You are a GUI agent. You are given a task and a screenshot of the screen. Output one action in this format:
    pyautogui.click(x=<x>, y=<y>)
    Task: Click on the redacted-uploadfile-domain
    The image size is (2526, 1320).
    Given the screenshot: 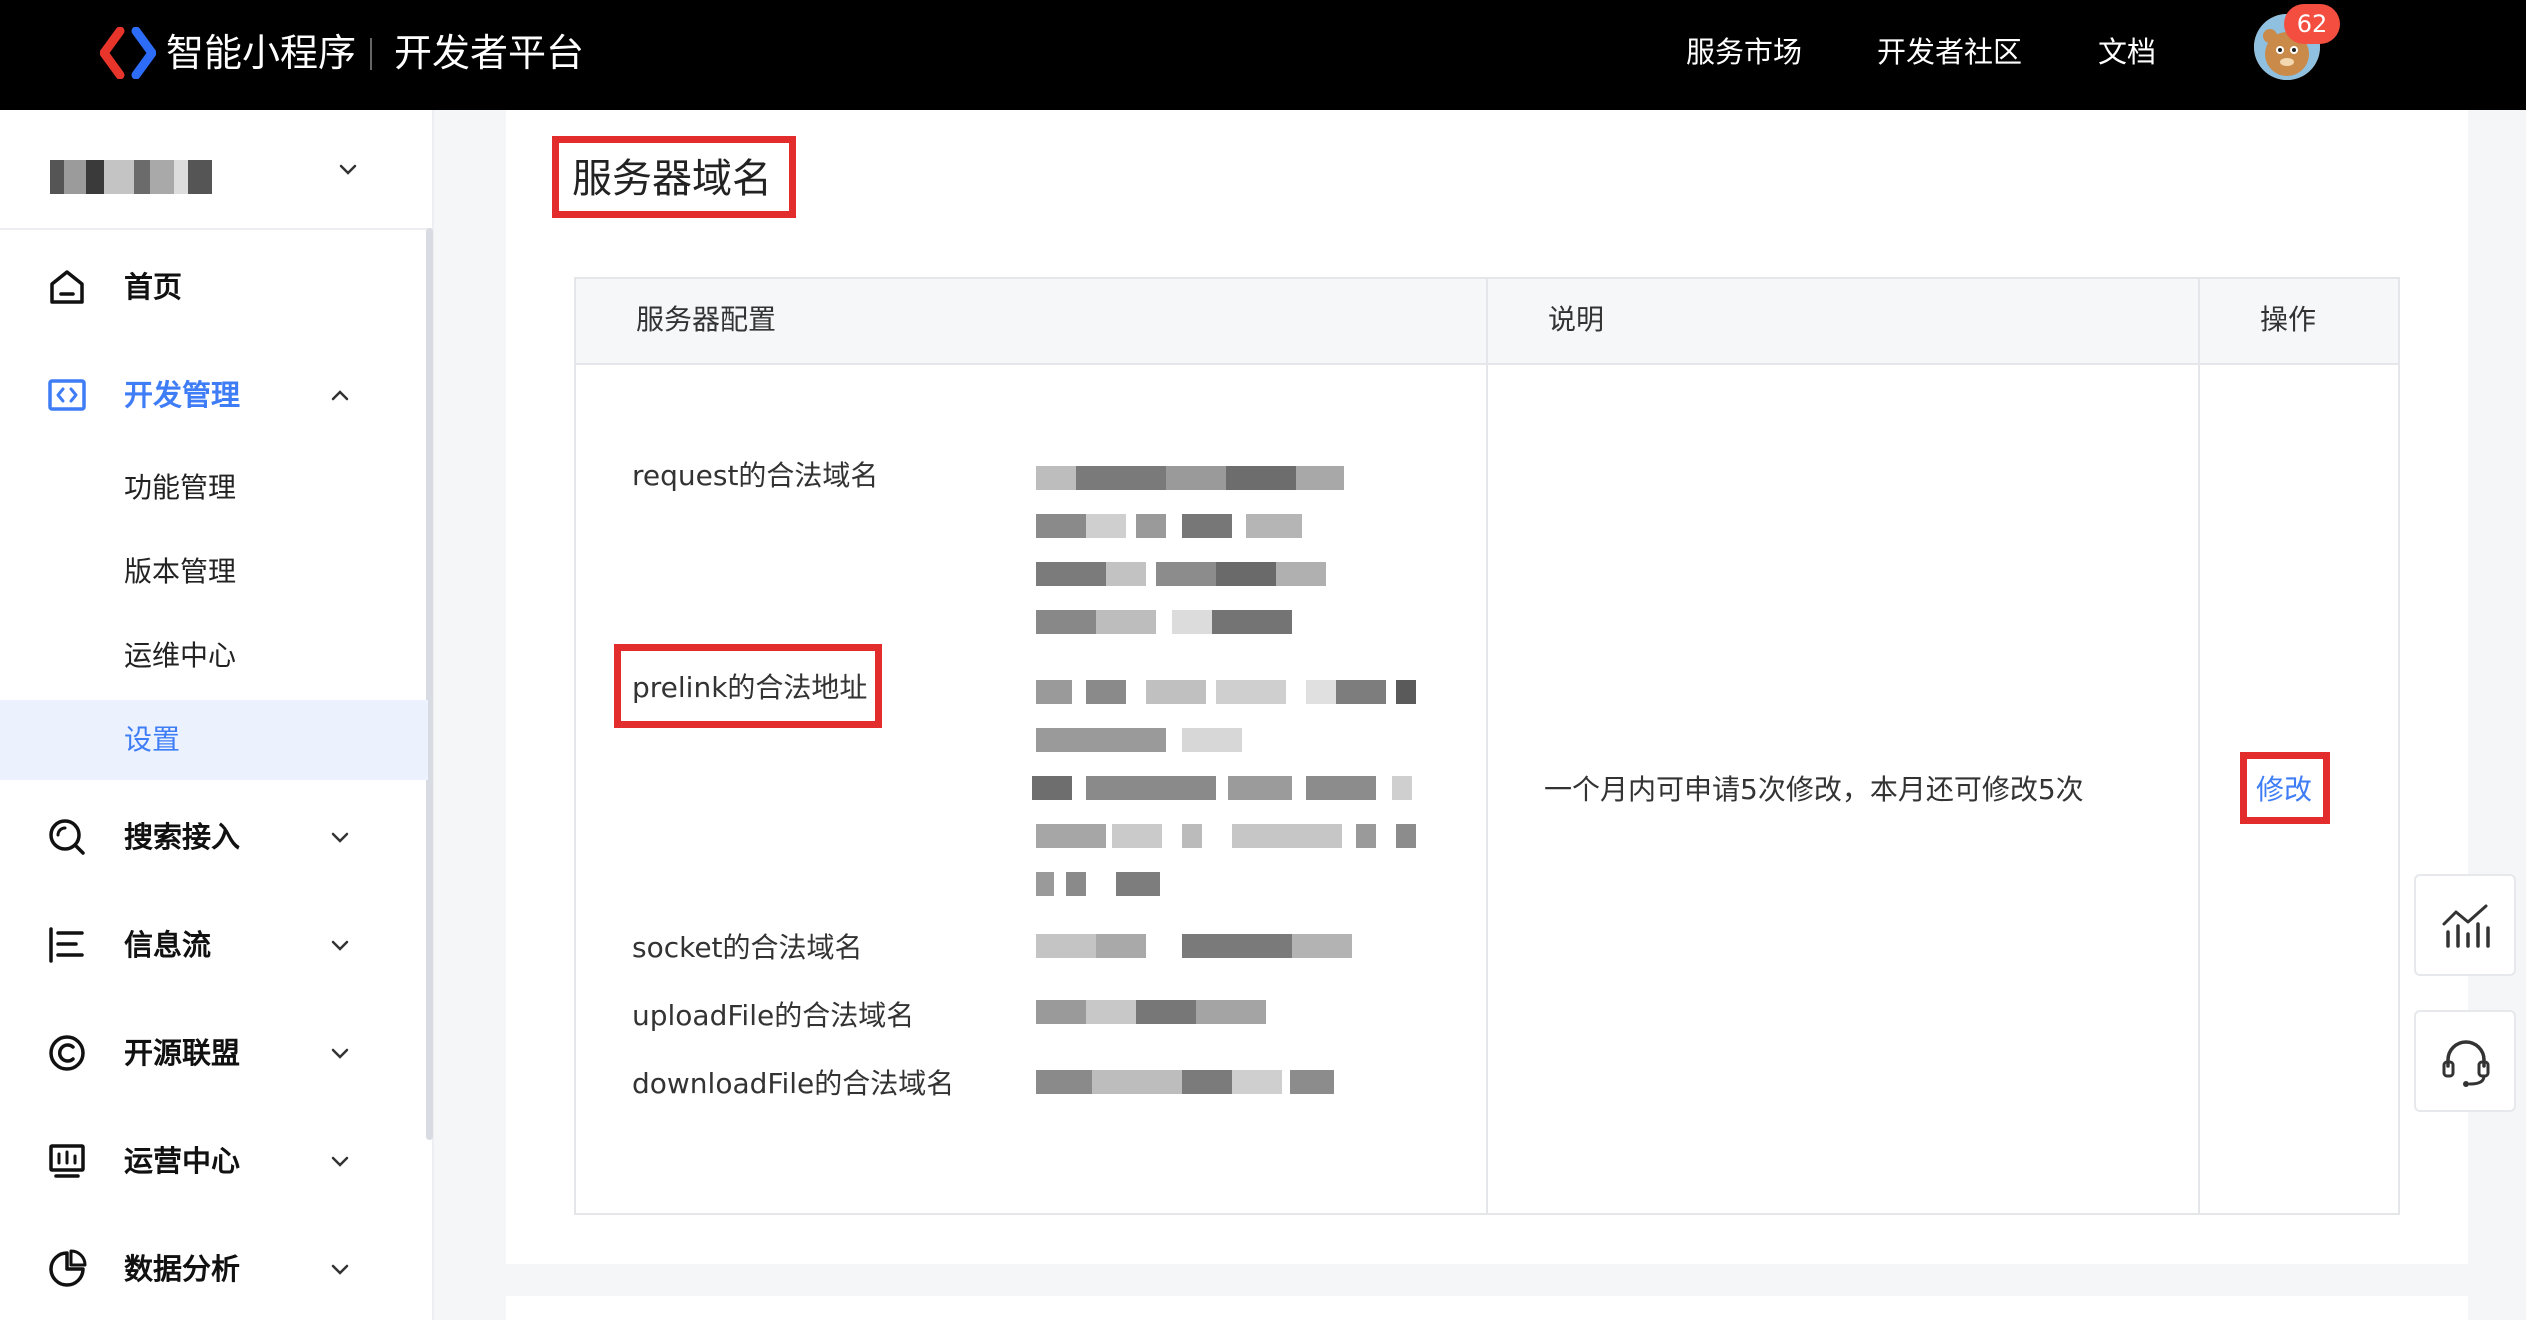 What is the action you would take?
    pyautogui.click(x=1156, y=1012)
    